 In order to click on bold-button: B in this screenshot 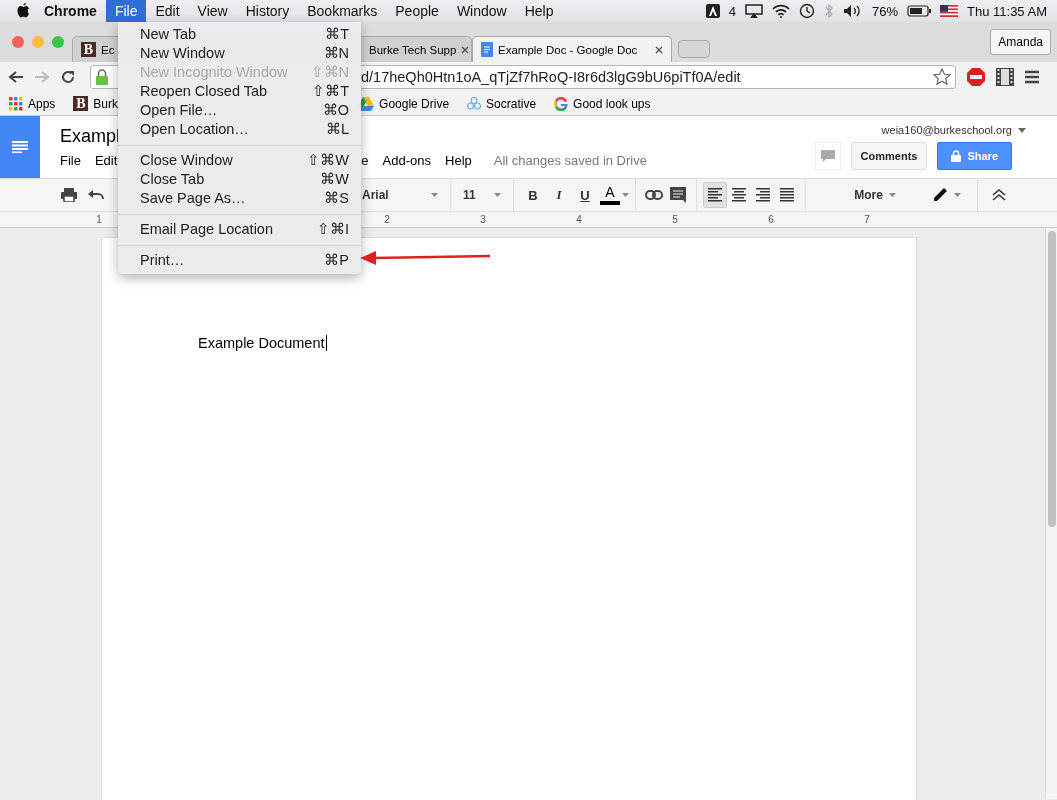, I will do `click(533, 195)`.